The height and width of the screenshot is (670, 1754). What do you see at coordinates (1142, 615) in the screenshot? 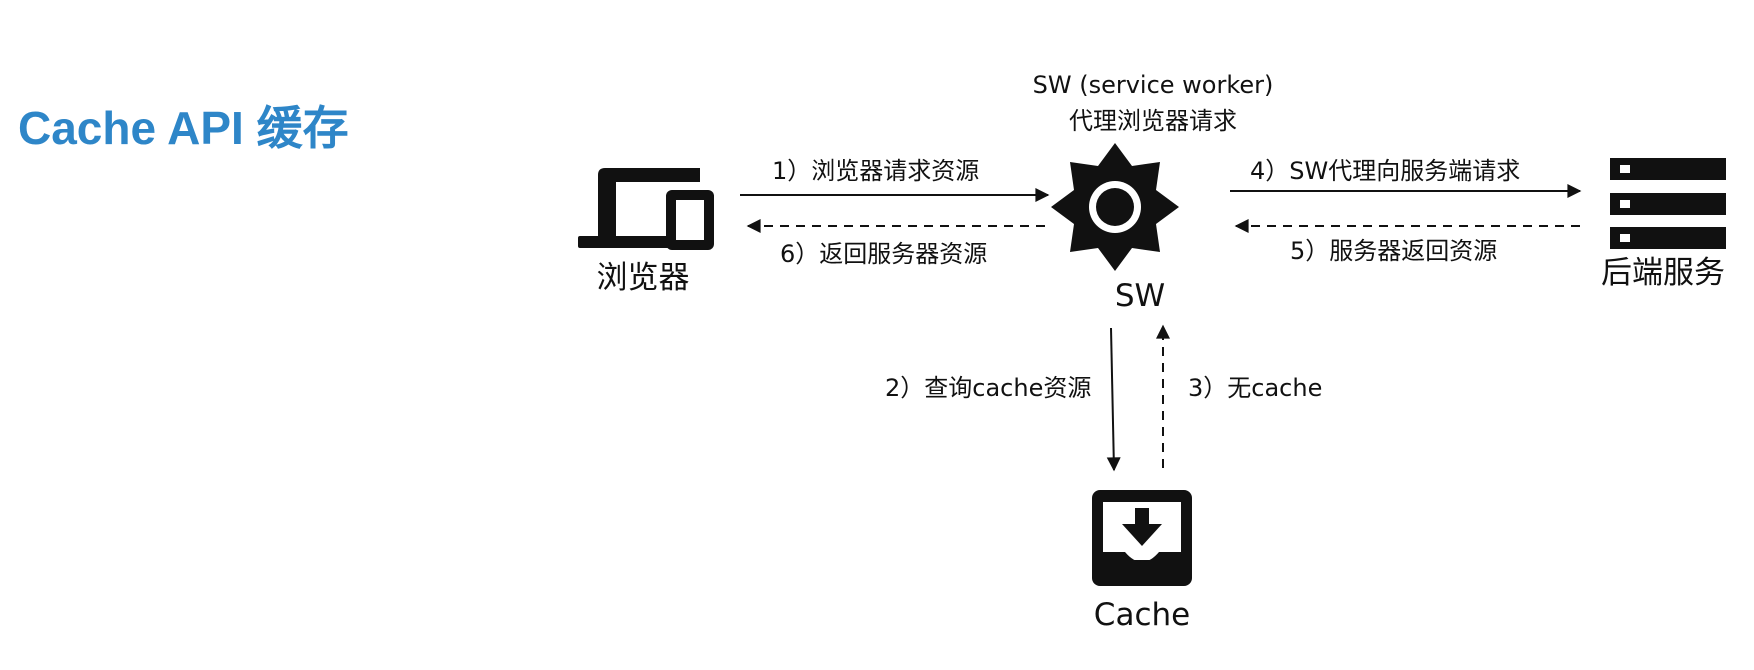
I see `cache-label: Cache` at bounding box center [1142, 615].